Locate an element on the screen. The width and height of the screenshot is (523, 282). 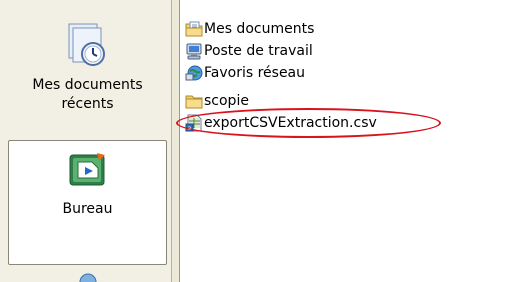
places-bar-border is located at coordinates (175, 141).